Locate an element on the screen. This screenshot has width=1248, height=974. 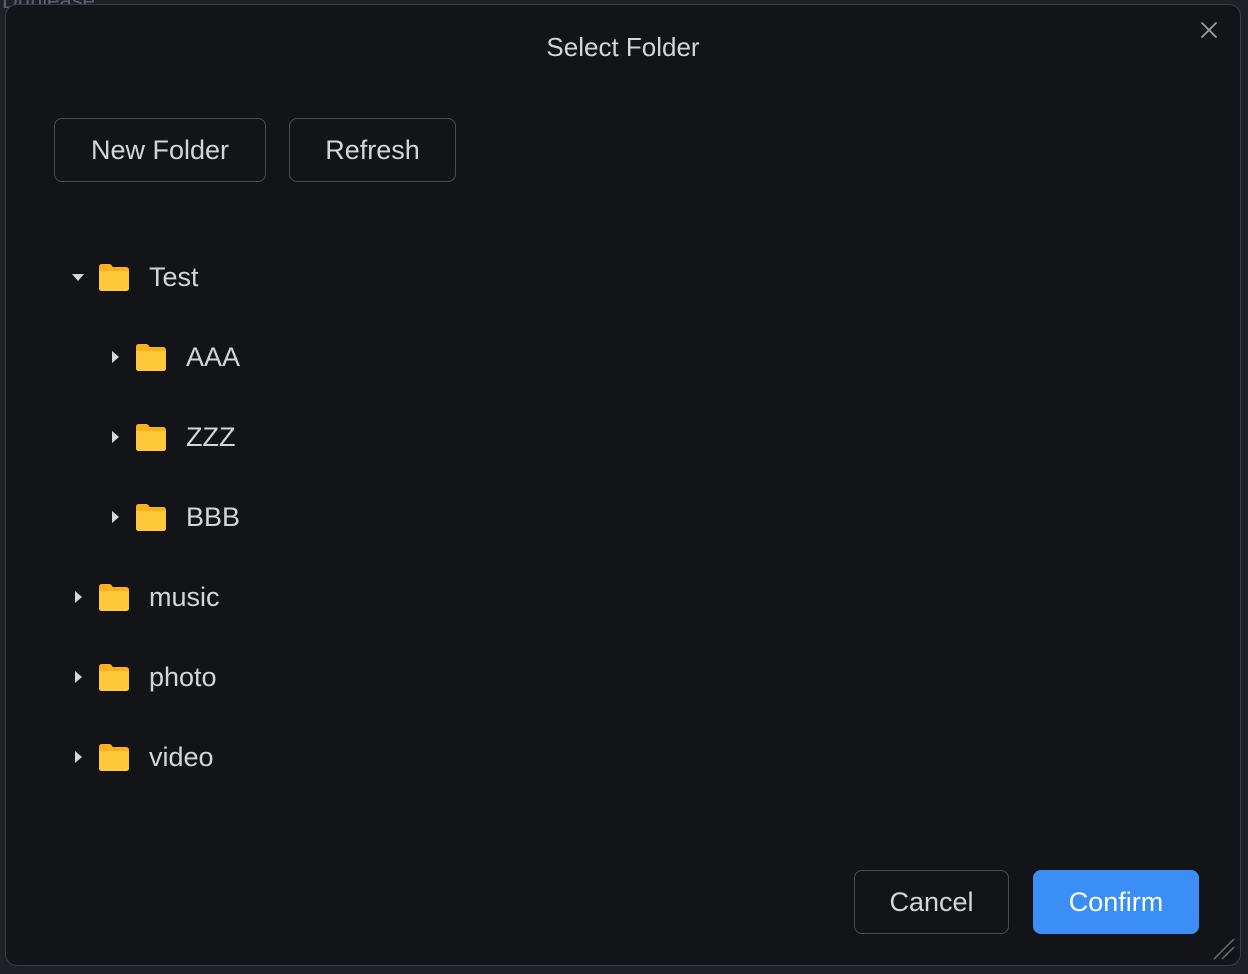
caret-down-icon is located at coordinates (78, 277).